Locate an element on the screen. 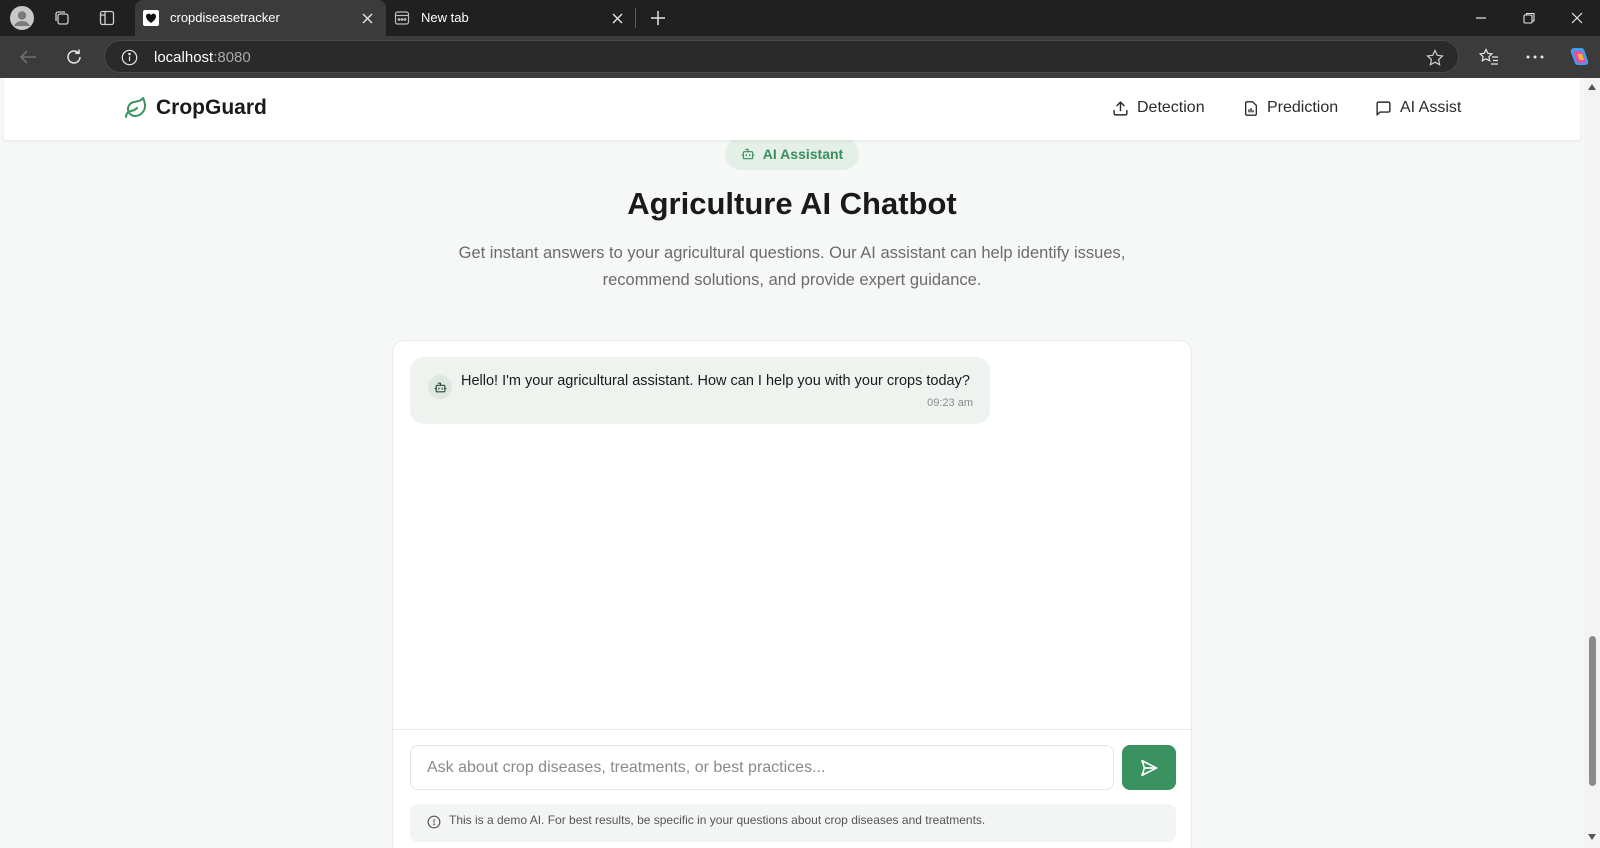 The image size is (1600, 848). tab-separator is located at coordinates (635, 18).